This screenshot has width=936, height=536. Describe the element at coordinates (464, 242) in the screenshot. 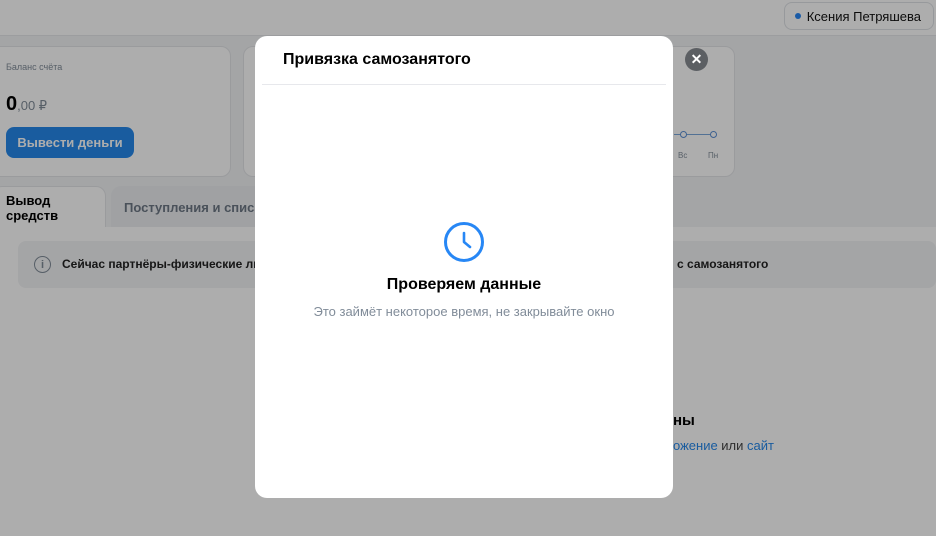

I see `clock-icon` at that location.